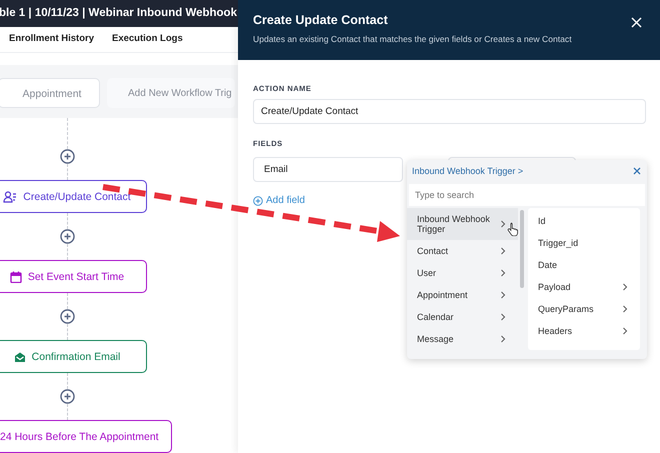  I want to click on option-item: QueryParams, so click(584, 309).